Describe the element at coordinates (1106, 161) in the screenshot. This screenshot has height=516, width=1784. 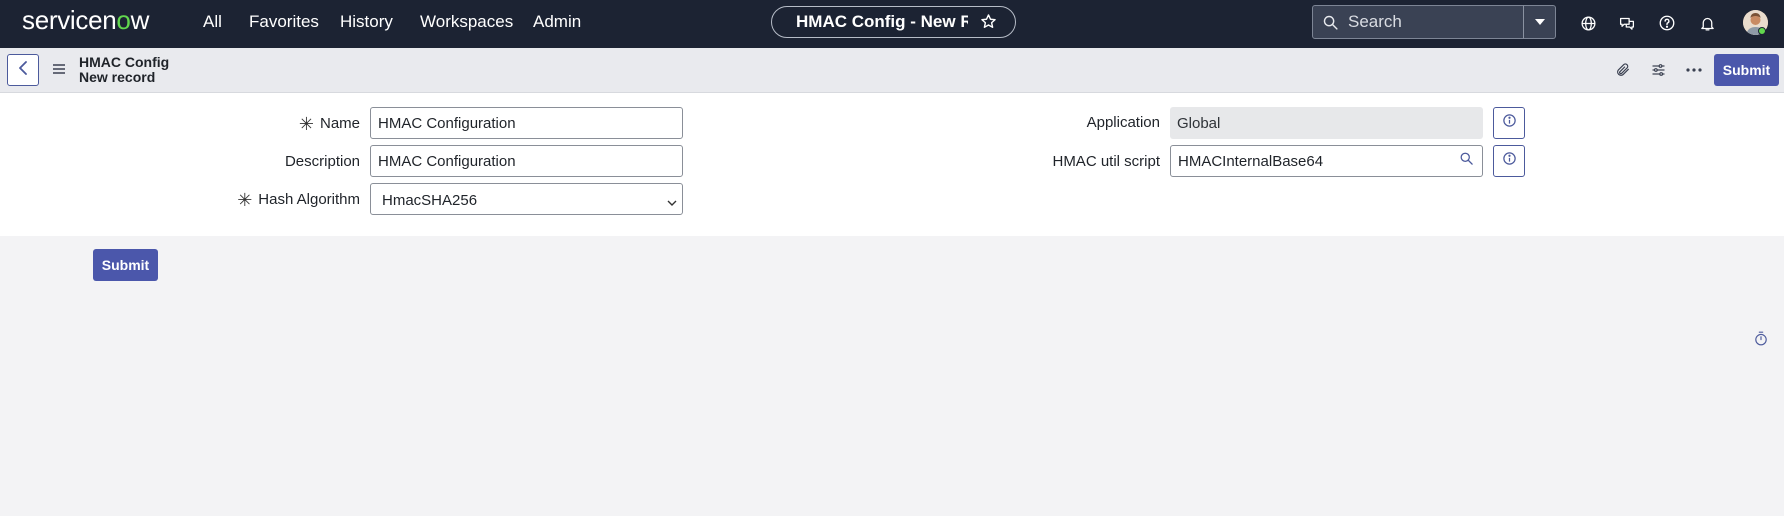
I see `hmac-util-script-label: HMAC util script` at that location.